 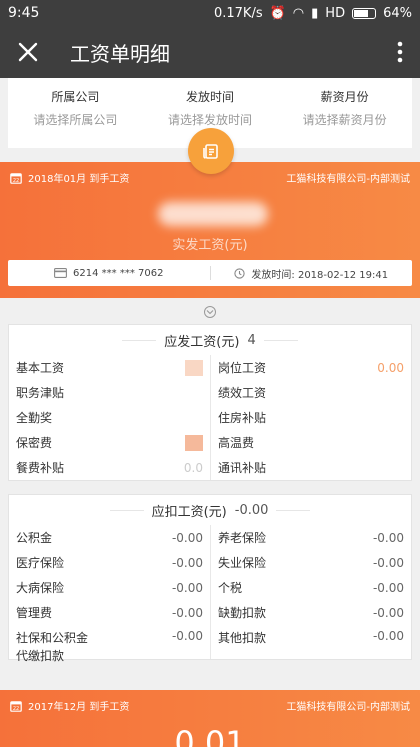 What do you see at coordinates (40, 588) in the screenshot?
I see `deduction-label: 大病保险` at bounding box center [40, 588].